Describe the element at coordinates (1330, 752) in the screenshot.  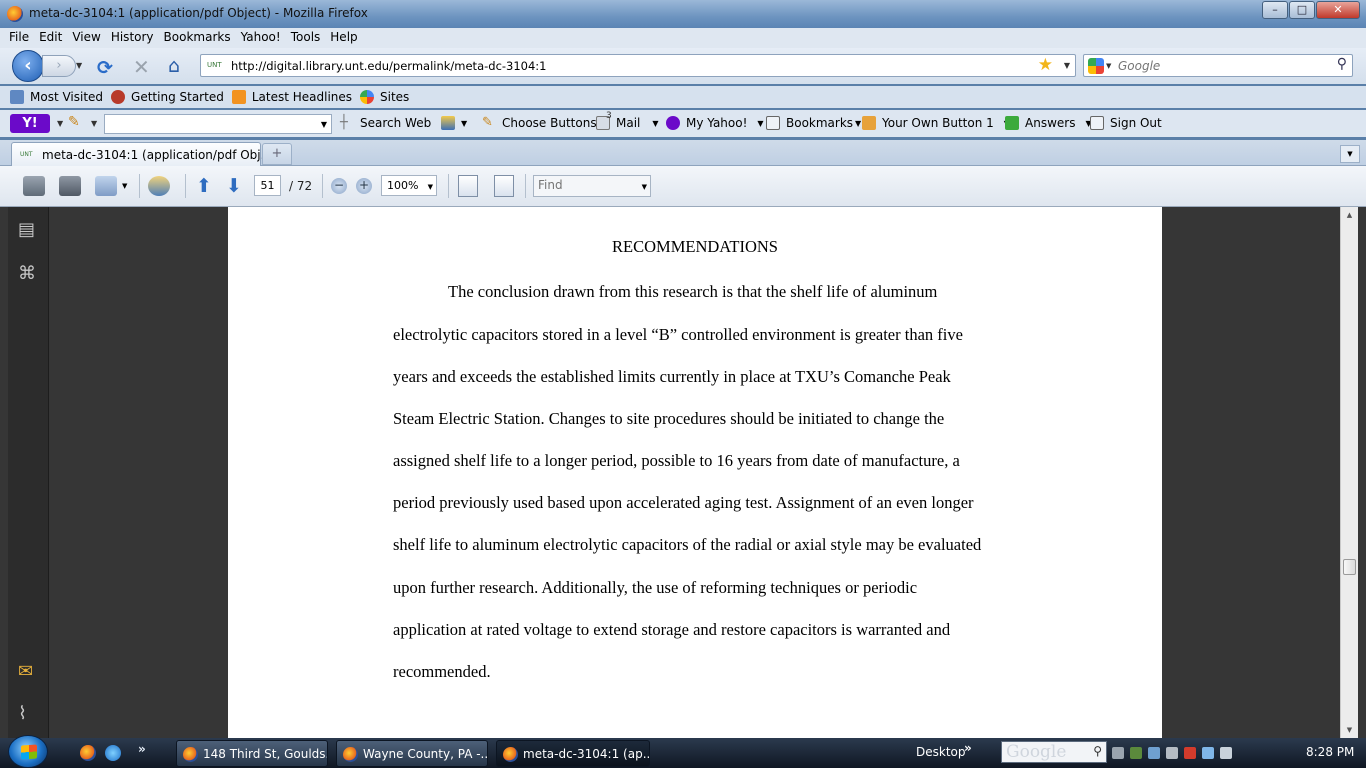
I see `taskbar-clock: 8:28 PM` at that location.